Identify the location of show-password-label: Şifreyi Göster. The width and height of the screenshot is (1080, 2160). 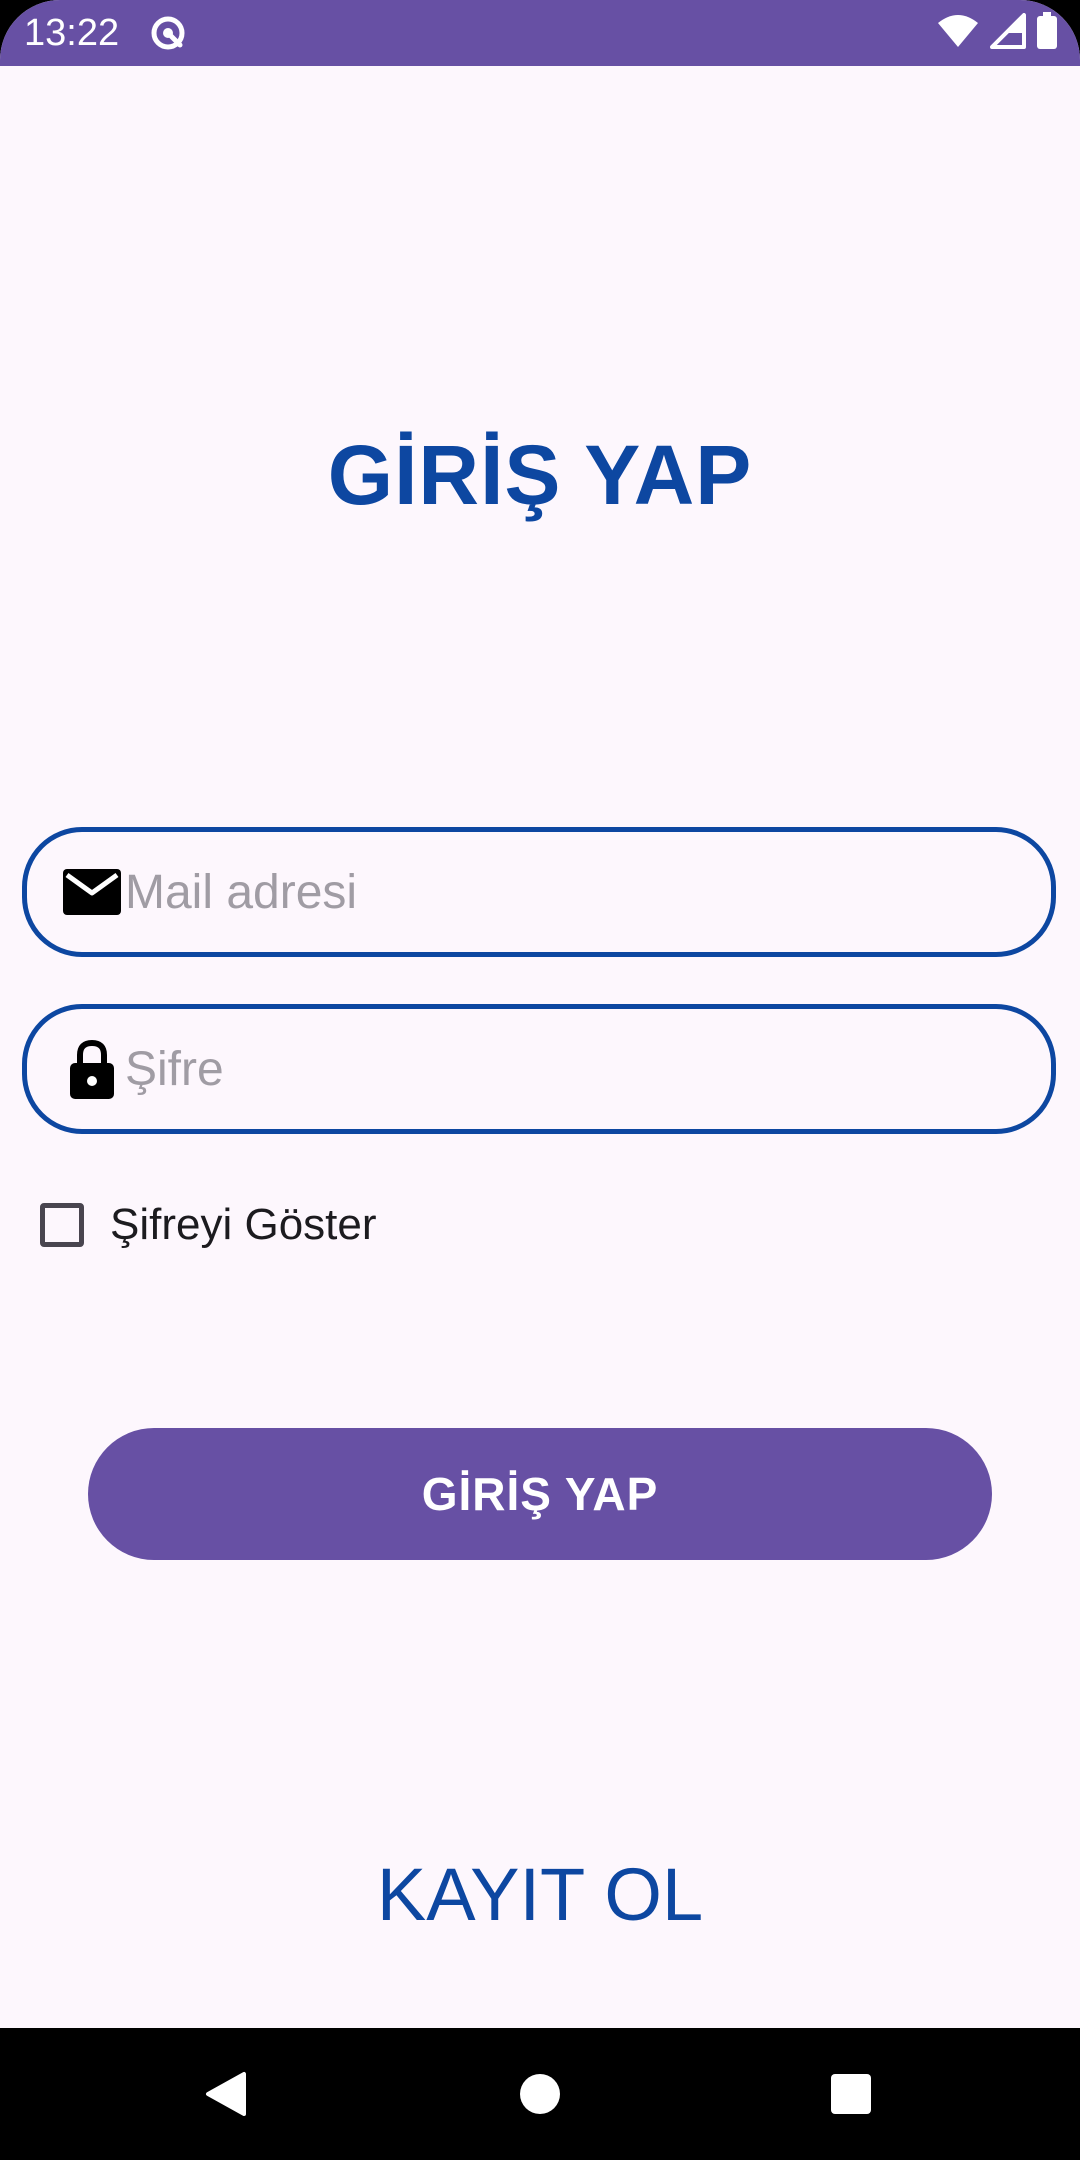
(243, 1224).